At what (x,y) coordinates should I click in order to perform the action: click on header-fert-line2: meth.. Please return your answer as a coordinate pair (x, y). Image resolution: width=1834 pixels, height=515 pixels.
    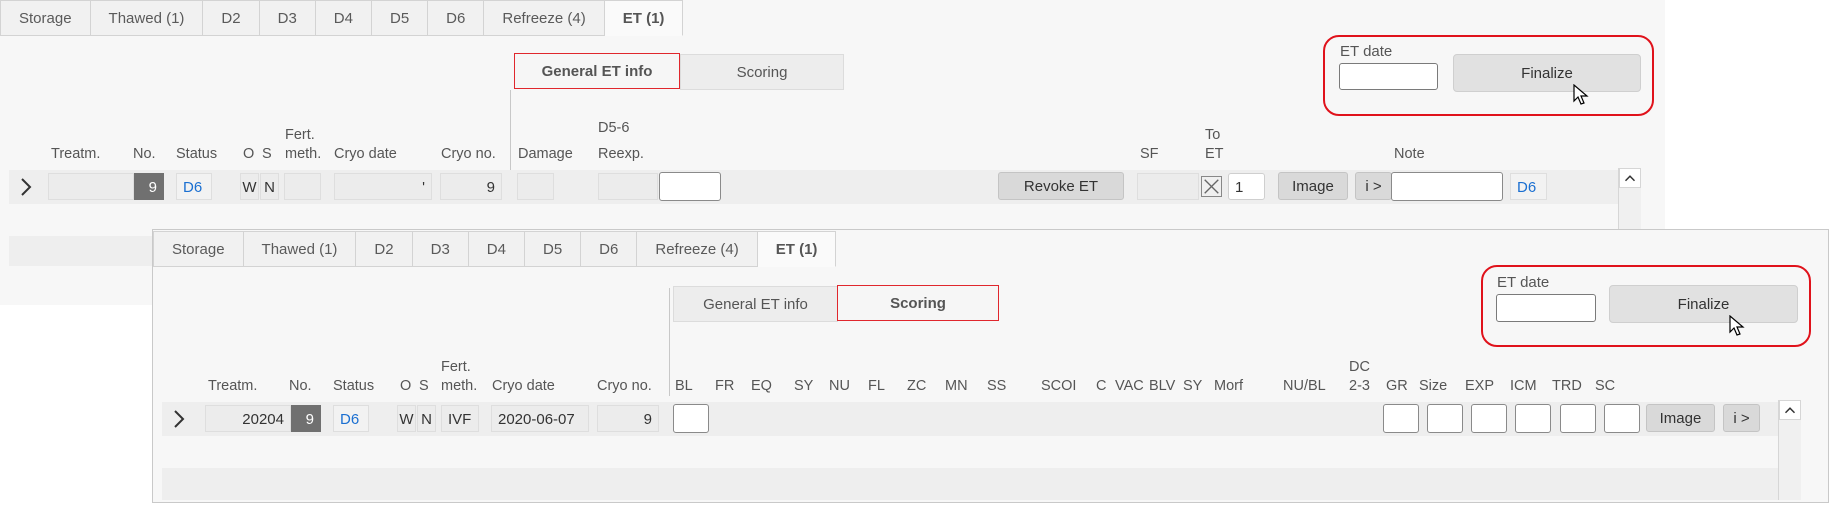
    Looking at the image, I should click on (459, 386).